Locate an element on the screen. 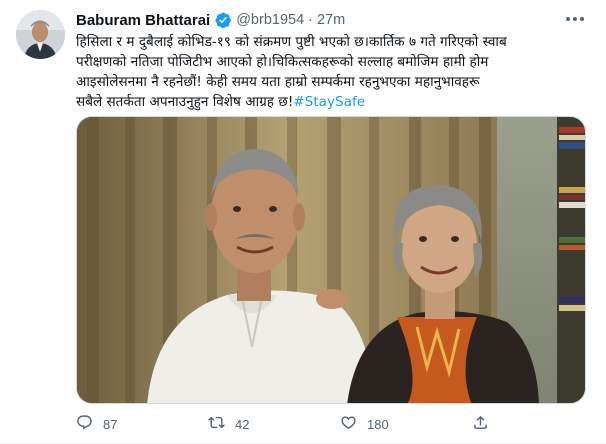  tweet-header: Baburam Bhattarai @brb1954 · 27m is located at coordinates (210, 20).